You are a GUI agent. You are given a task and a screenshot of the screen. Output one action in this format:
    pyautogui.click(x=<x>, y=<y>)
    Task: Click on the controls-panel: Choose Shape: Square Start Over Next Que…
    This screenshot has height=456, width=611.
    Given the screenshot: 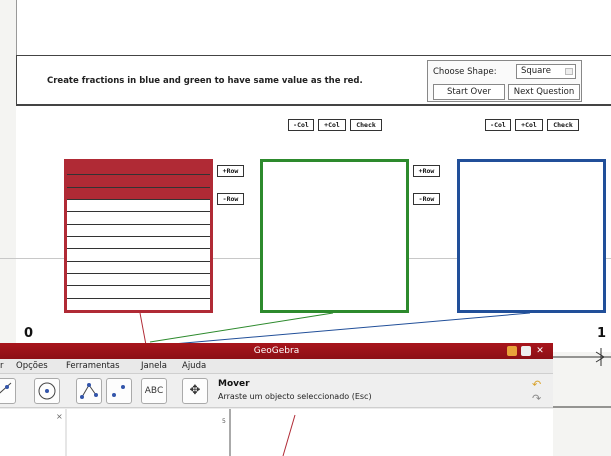 What is the action you would take?
    pyautogui.click(x=504, y=81)
    